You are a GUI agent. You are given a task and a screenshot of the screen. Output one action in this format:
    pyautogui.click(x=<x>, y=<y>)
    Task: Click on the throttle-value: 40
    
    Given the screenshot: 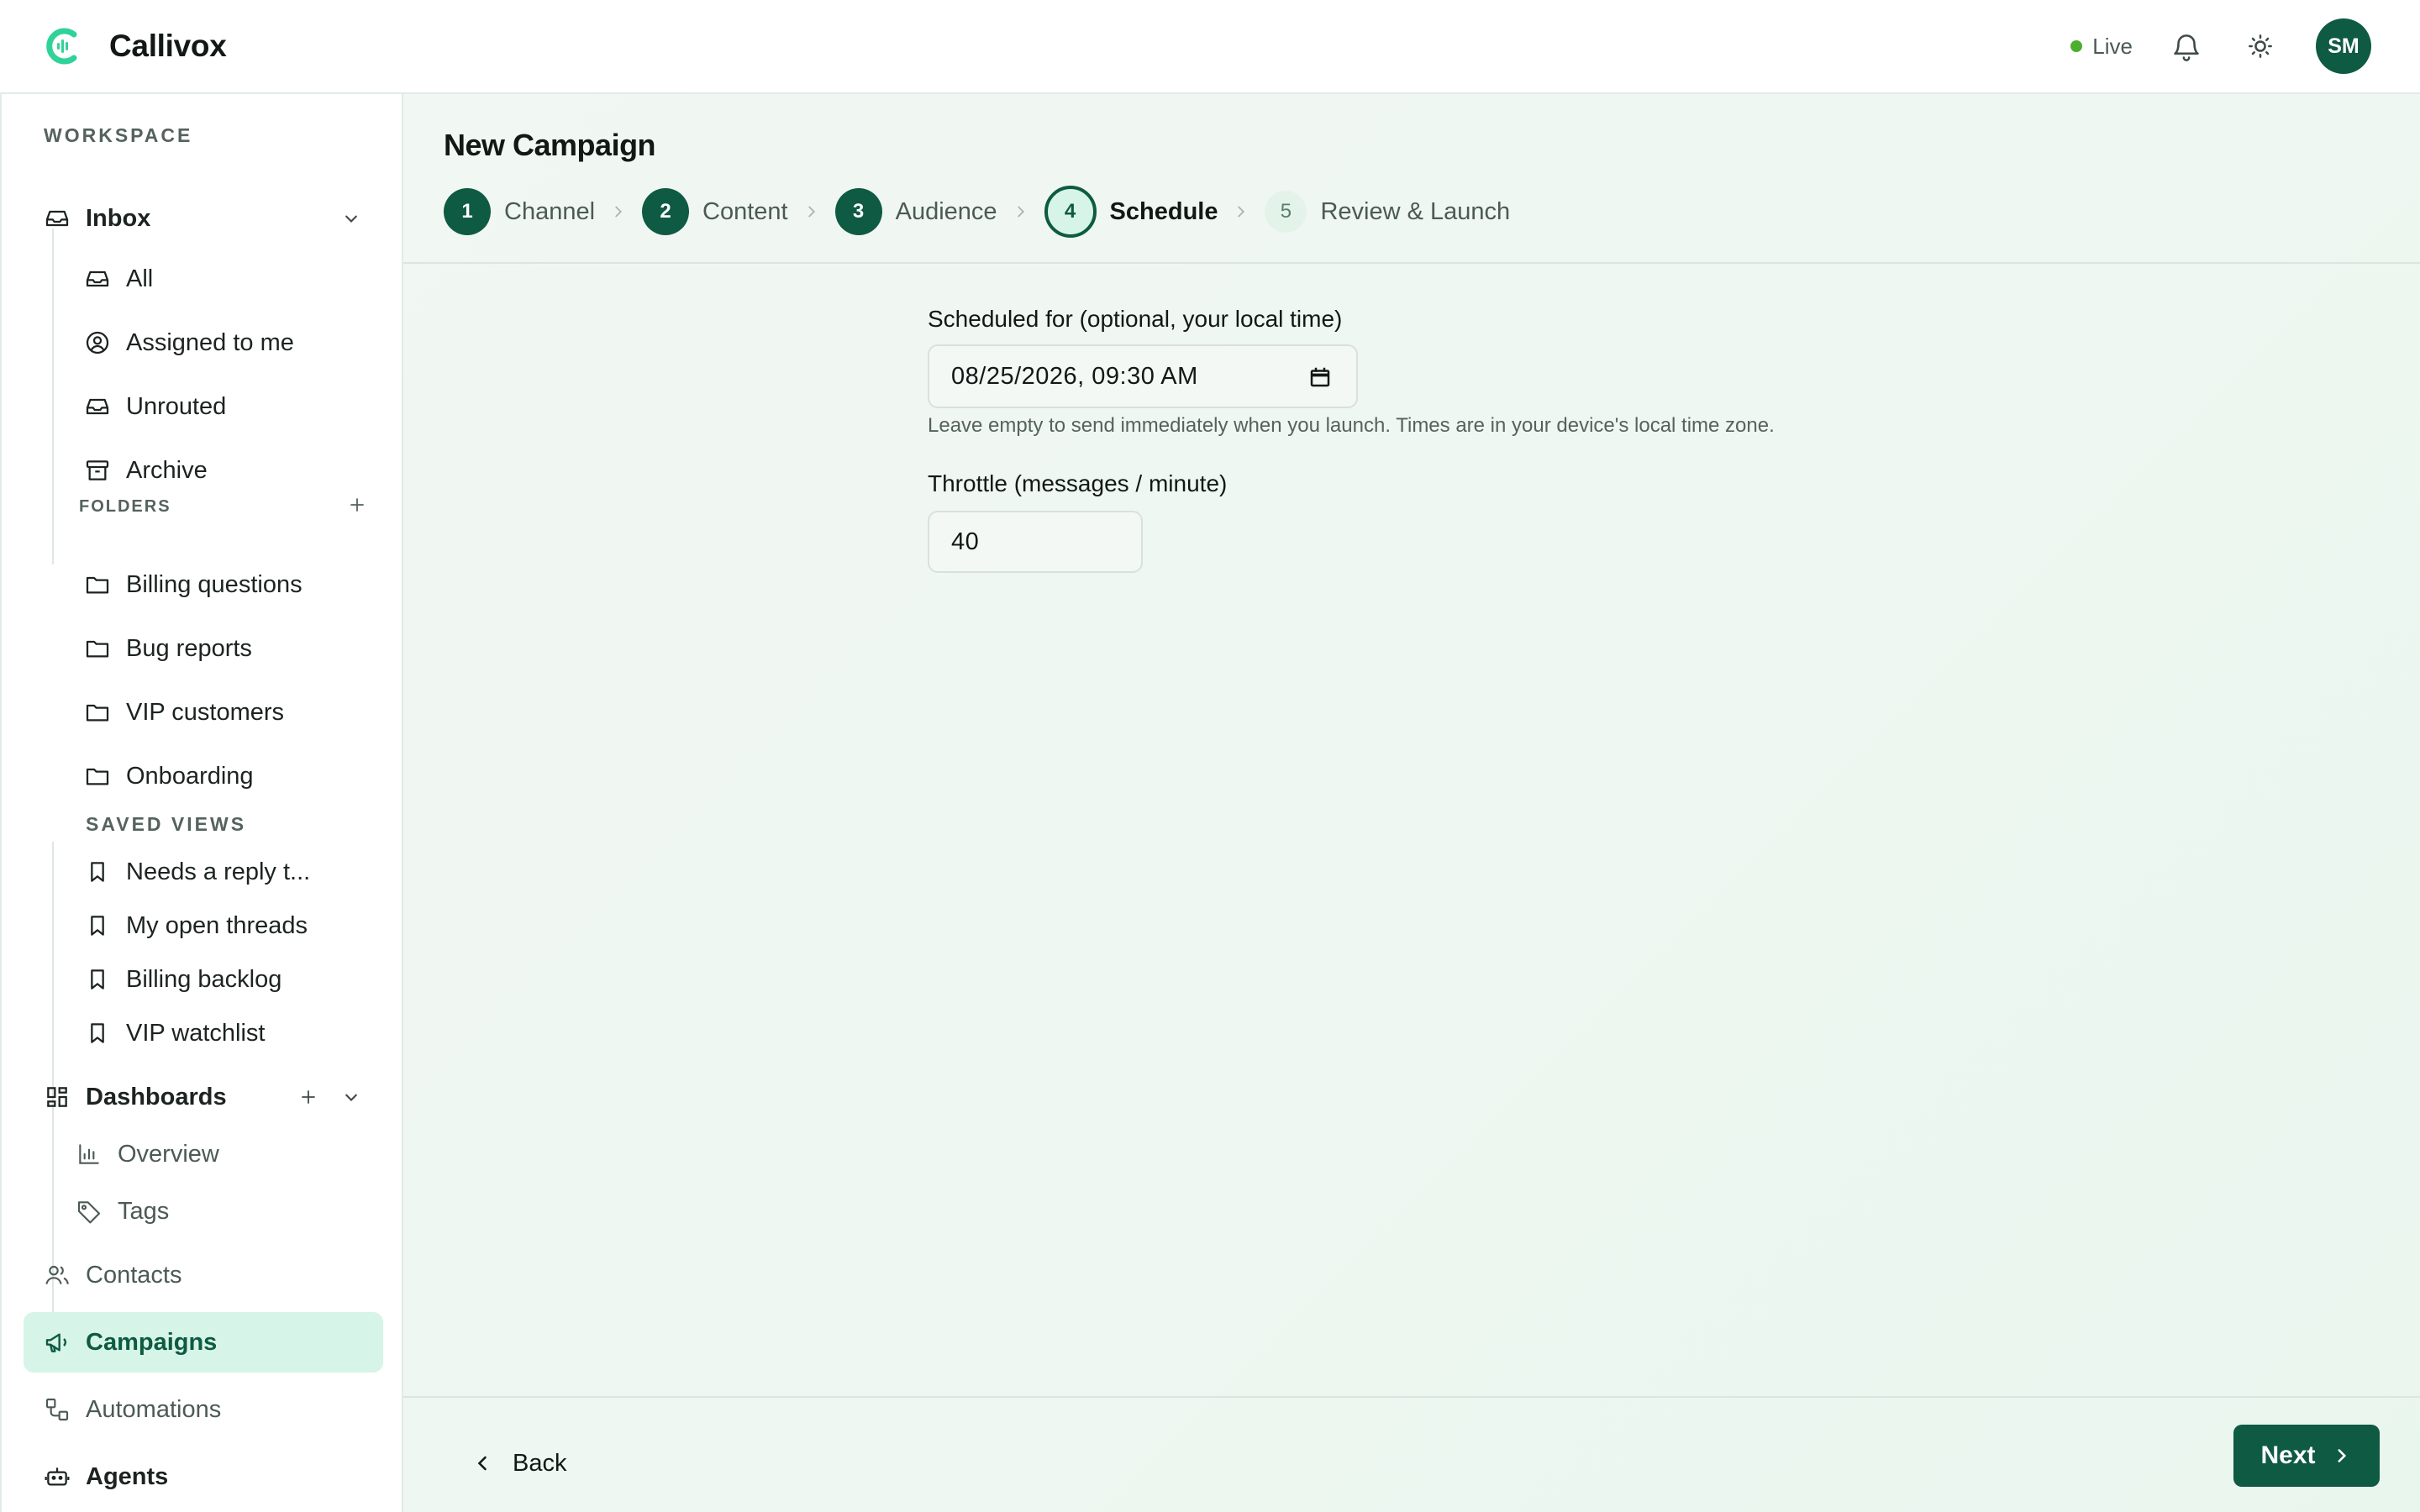 What is the action you would take?
    pyautogui.click(x=965, y=541)
    